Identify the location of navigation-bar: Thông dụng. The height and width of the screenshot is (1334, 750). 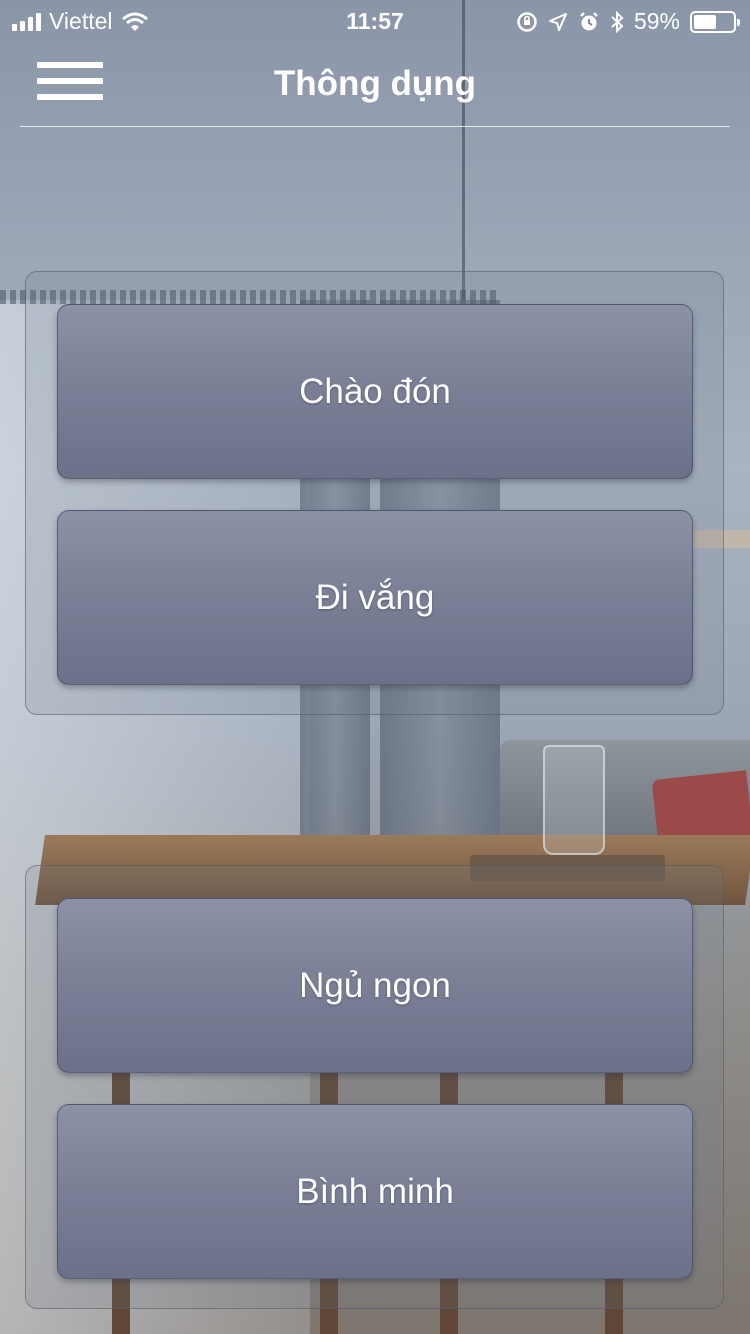
(375, 87).